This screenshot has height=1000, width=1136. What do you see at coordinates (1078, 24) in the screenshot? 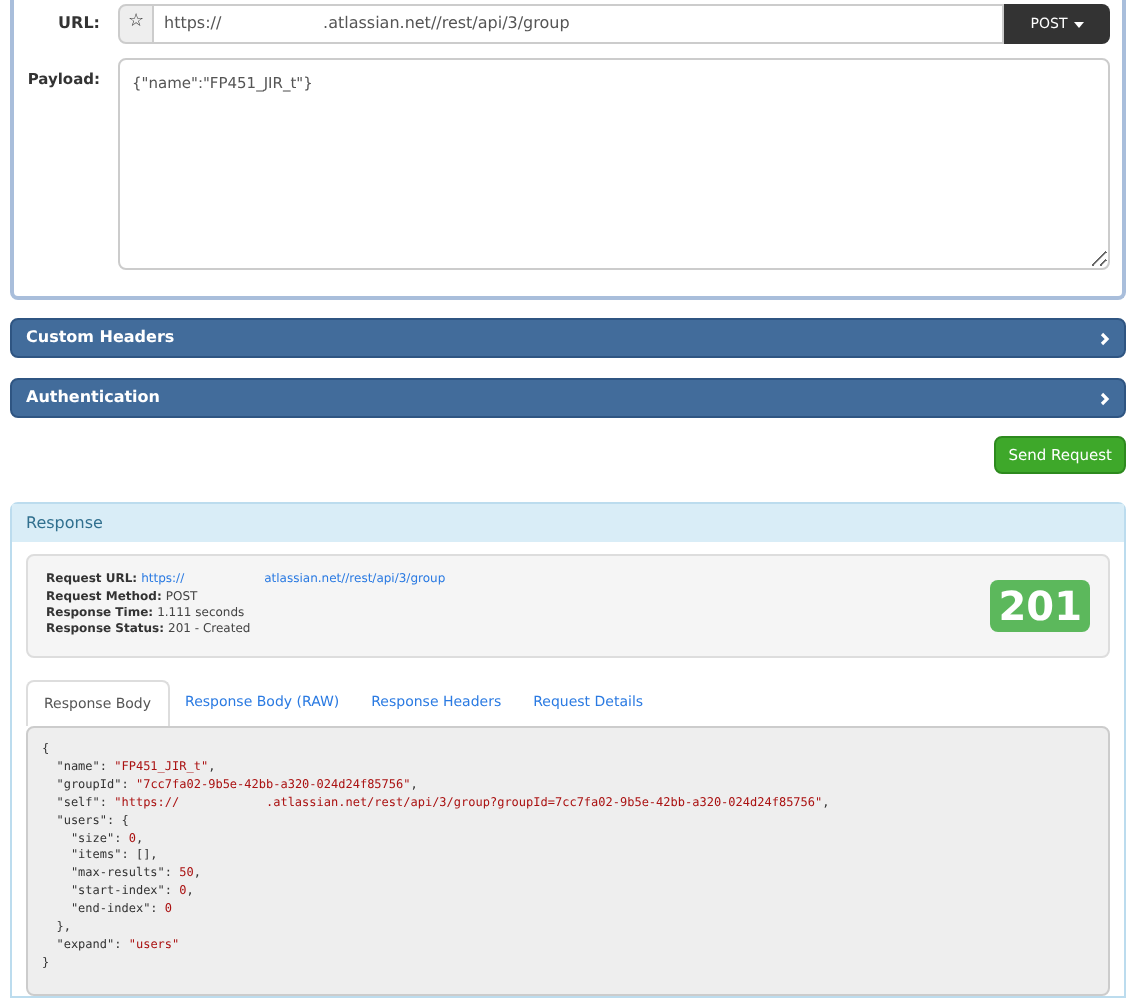
I see `caret-icon` at bounding box center [1078, 24].